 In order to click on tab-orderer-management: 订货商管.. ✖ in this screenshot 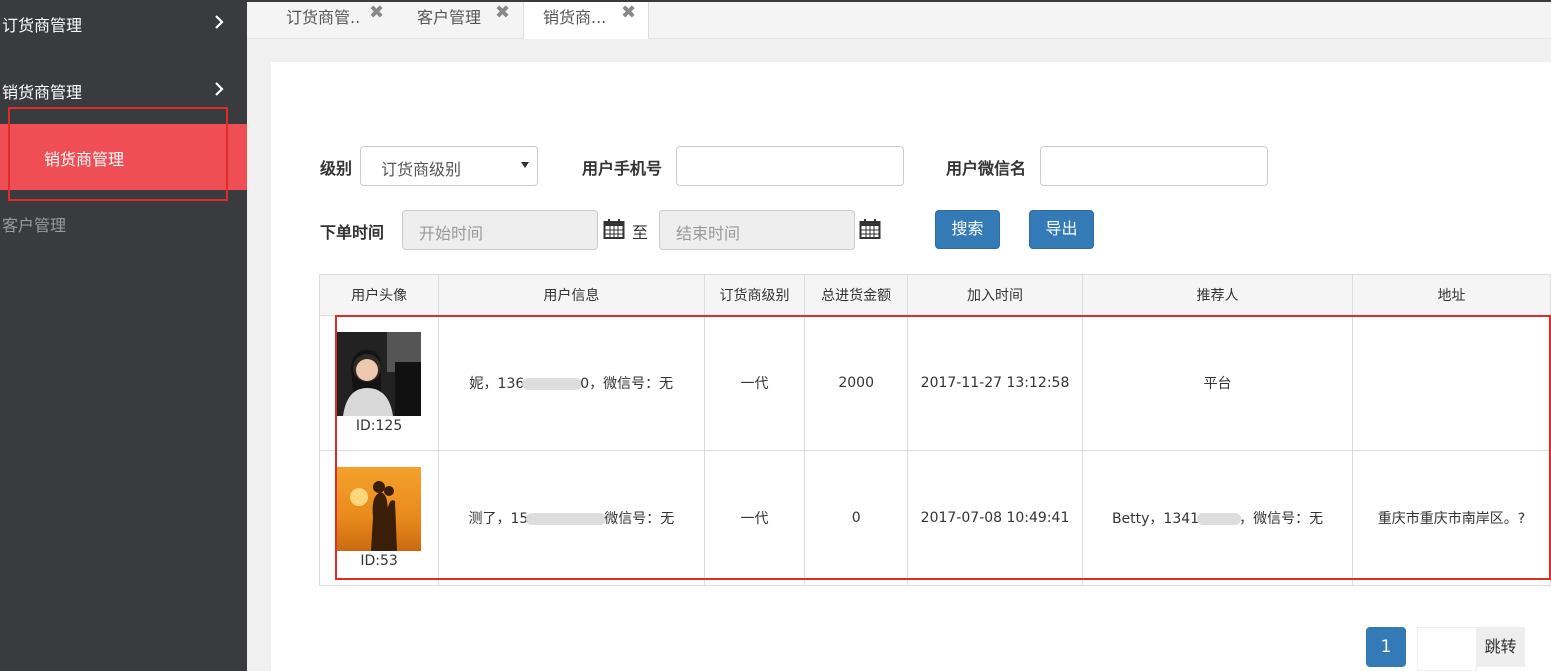, I will do `click(341, 20)`.